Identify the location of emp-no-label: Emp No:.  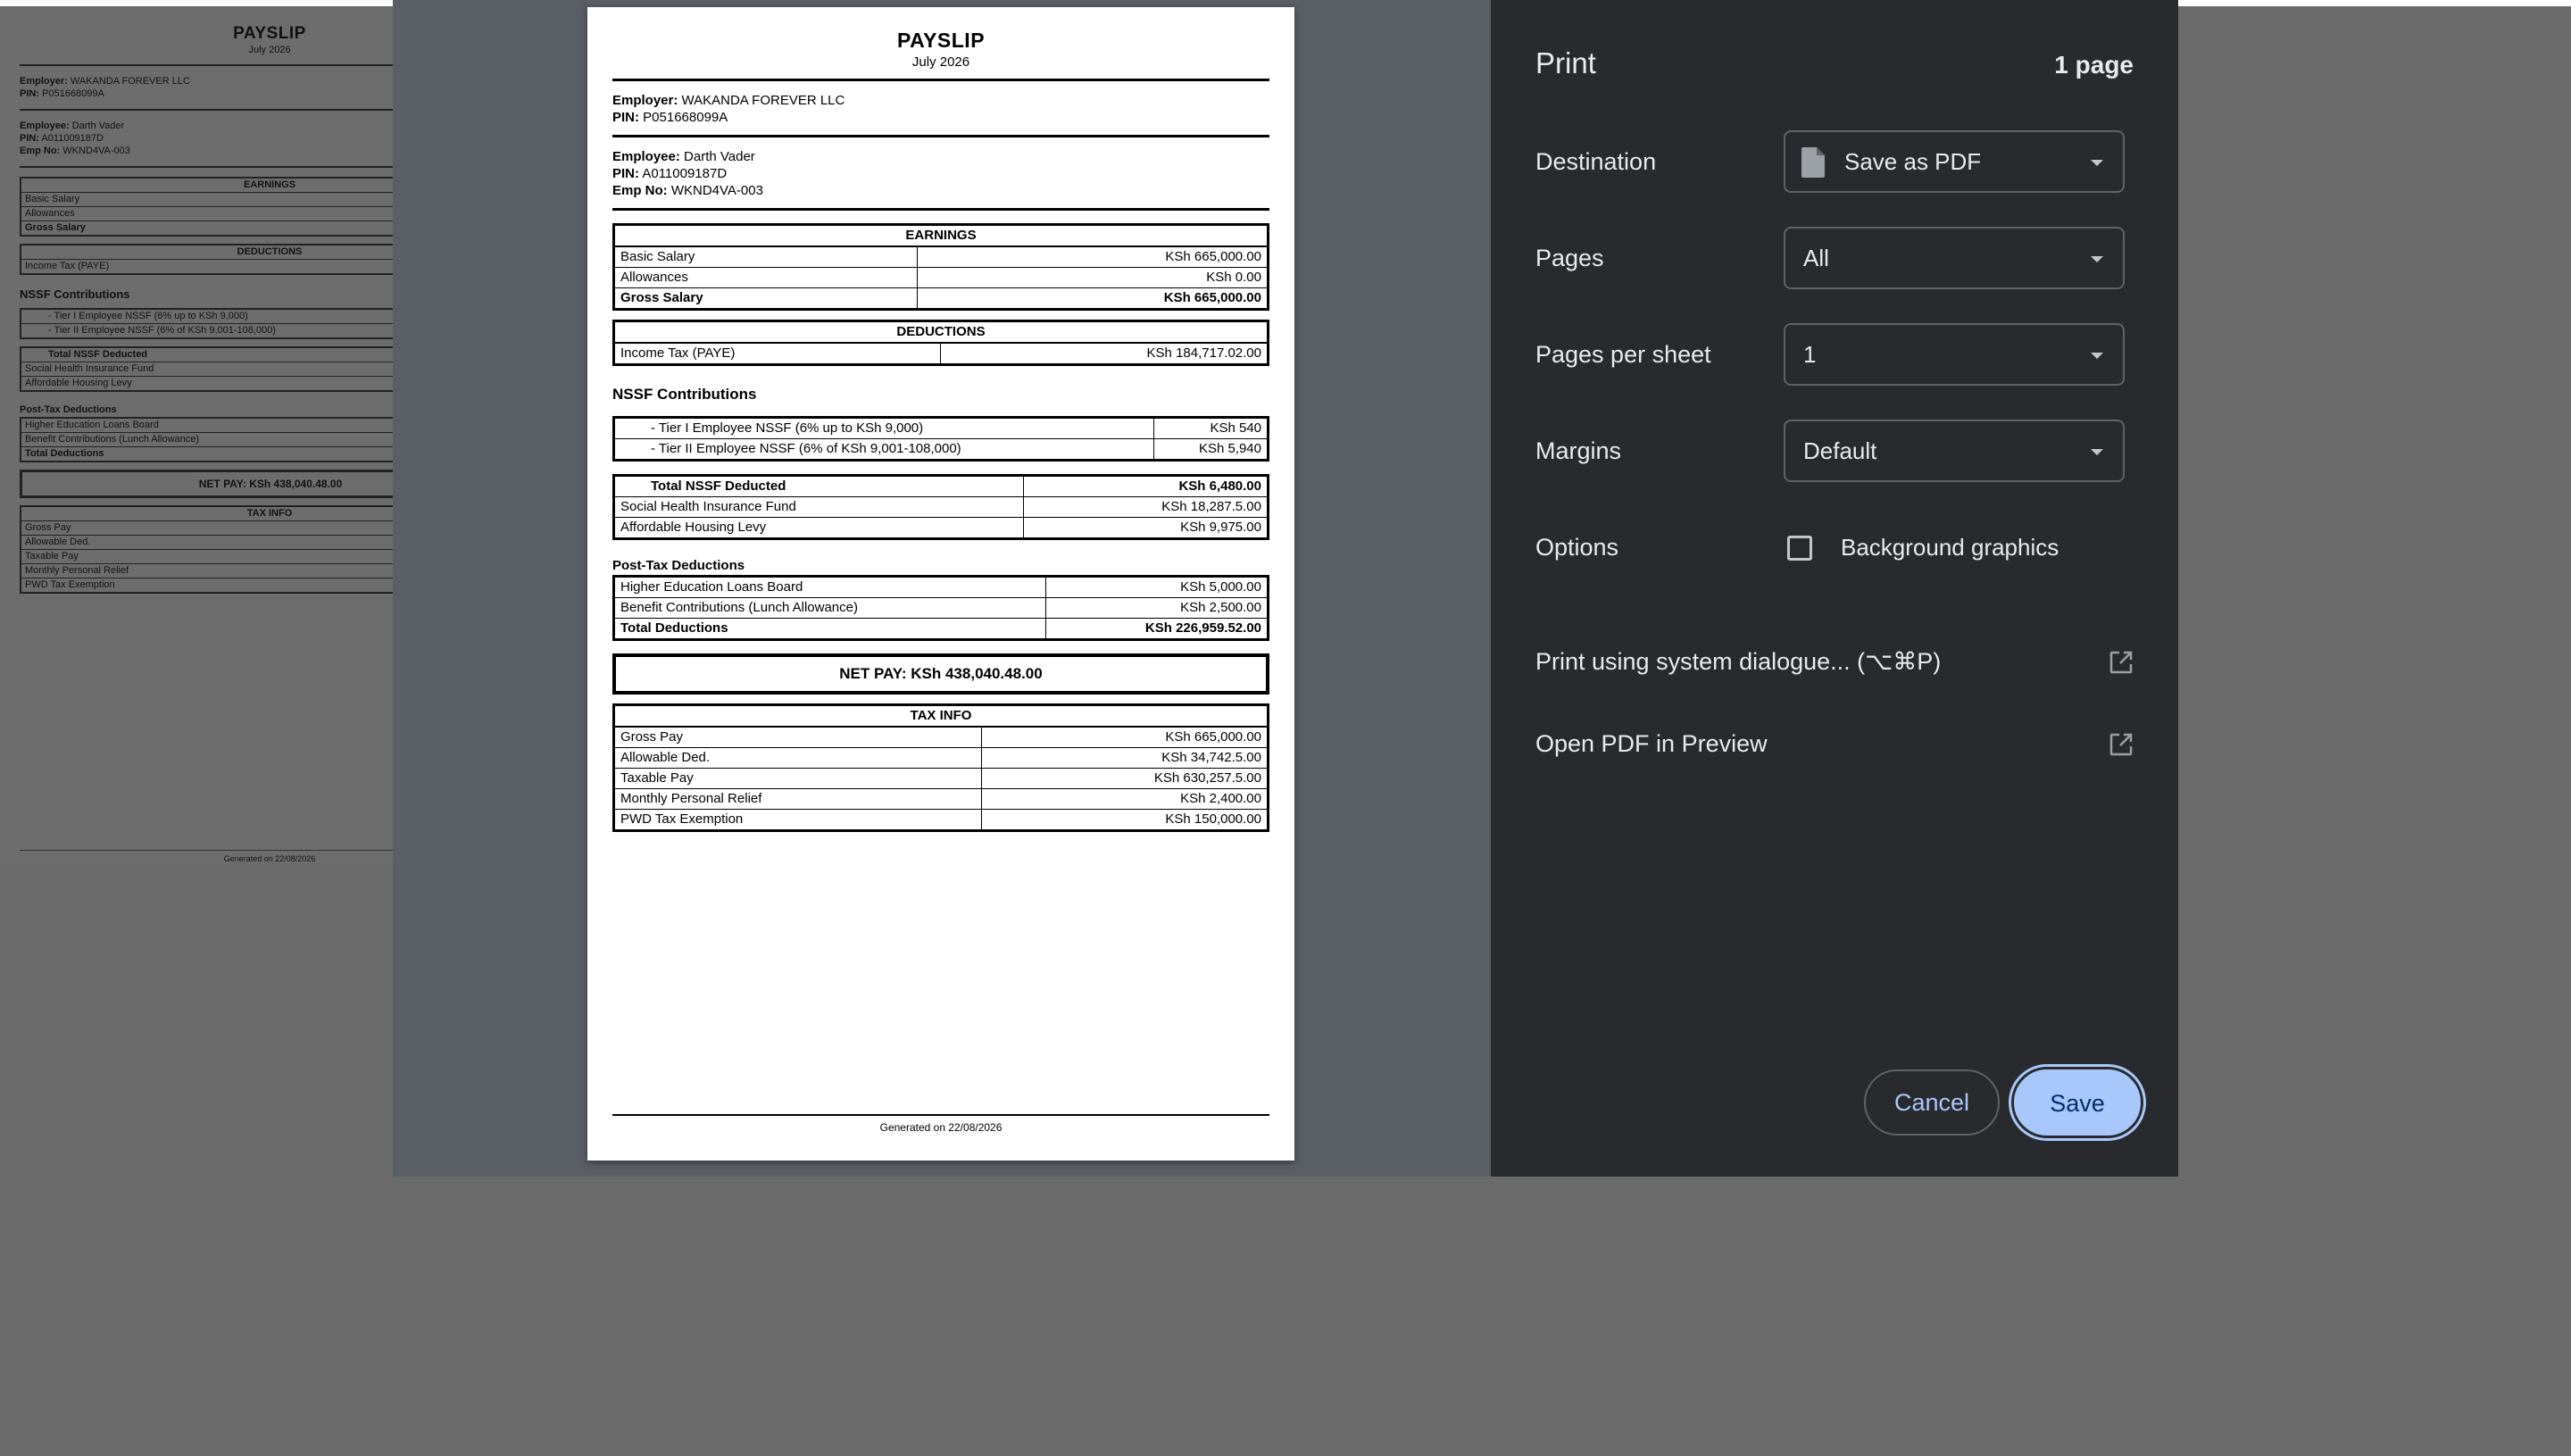
(640, 190).